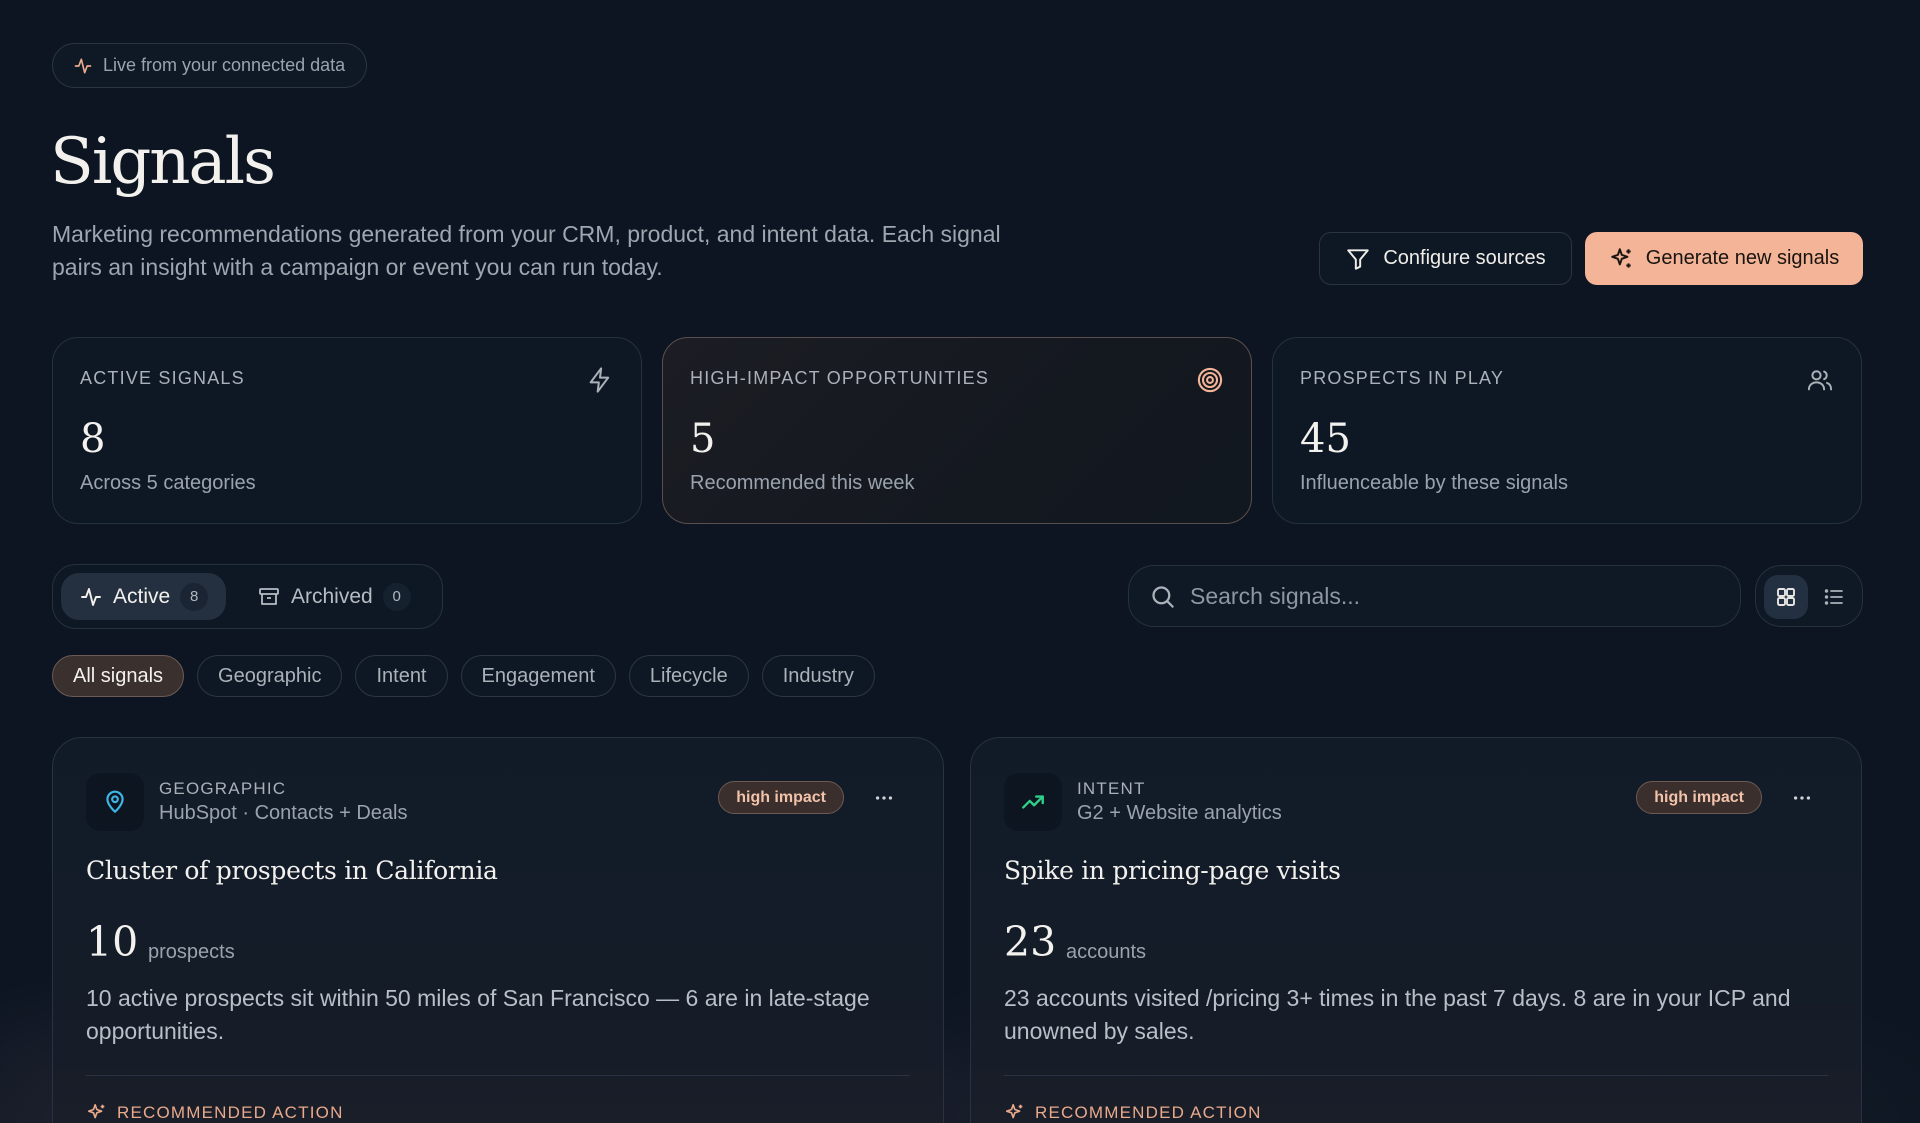 The height and width of the screenshot is (1123, 1920). Describe the element at coordinates (168, 483) in the screenshot. I see `stat-caption: Across 5 categories` at that location.